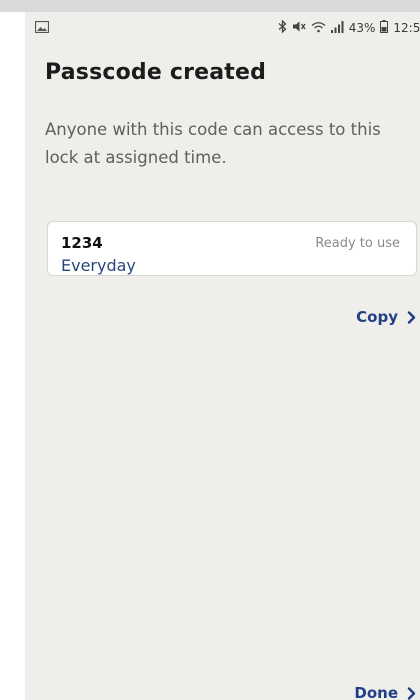 The image size is (420, 700). I want to click on signal-percent: 43%, so click(362, 28).